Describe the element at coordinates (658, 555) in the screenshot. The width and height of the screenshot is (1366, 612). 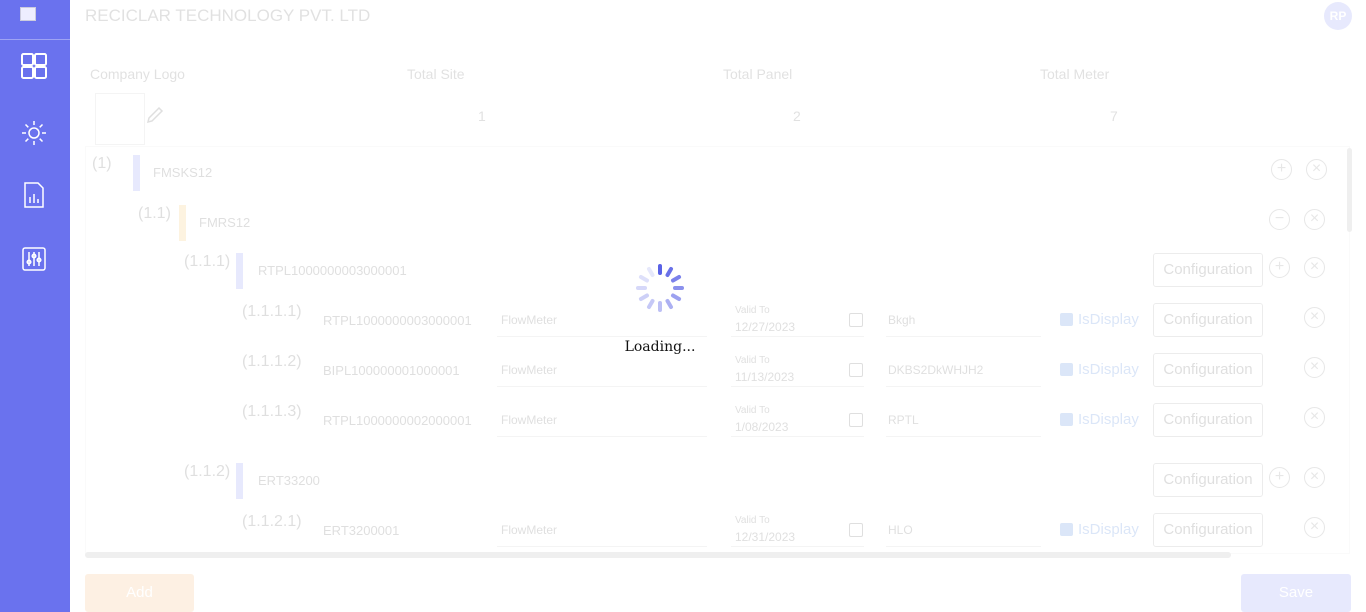
I see `horizontal-scrollbar` at that location.